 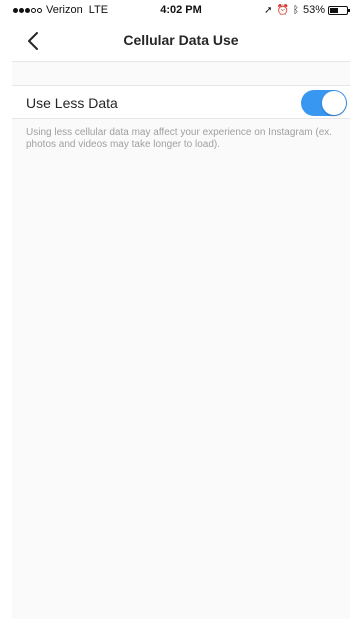 I want to click on location-arrow-icon: ➚, so click(x=268, y=10).